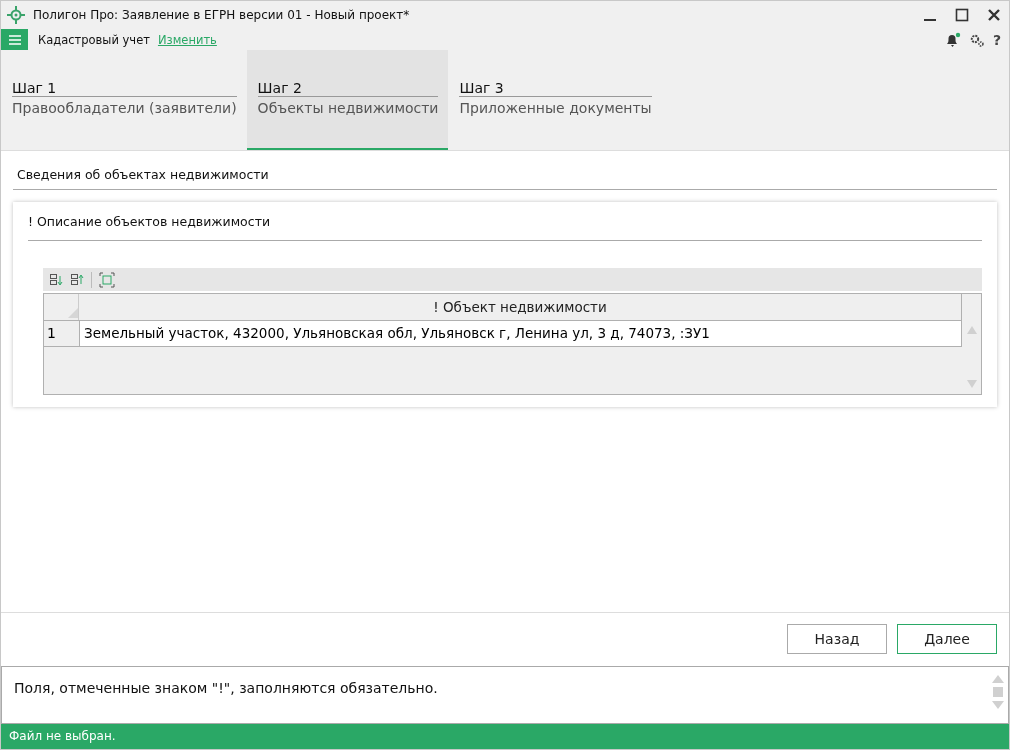 Image resolution: width=1010 pixels, height=750 pixels. What do you see at coordinates (505, 227) in the screenshot?
I see `card-title: ! Описание объектов недвижимости` at bounding box center [505, 227].